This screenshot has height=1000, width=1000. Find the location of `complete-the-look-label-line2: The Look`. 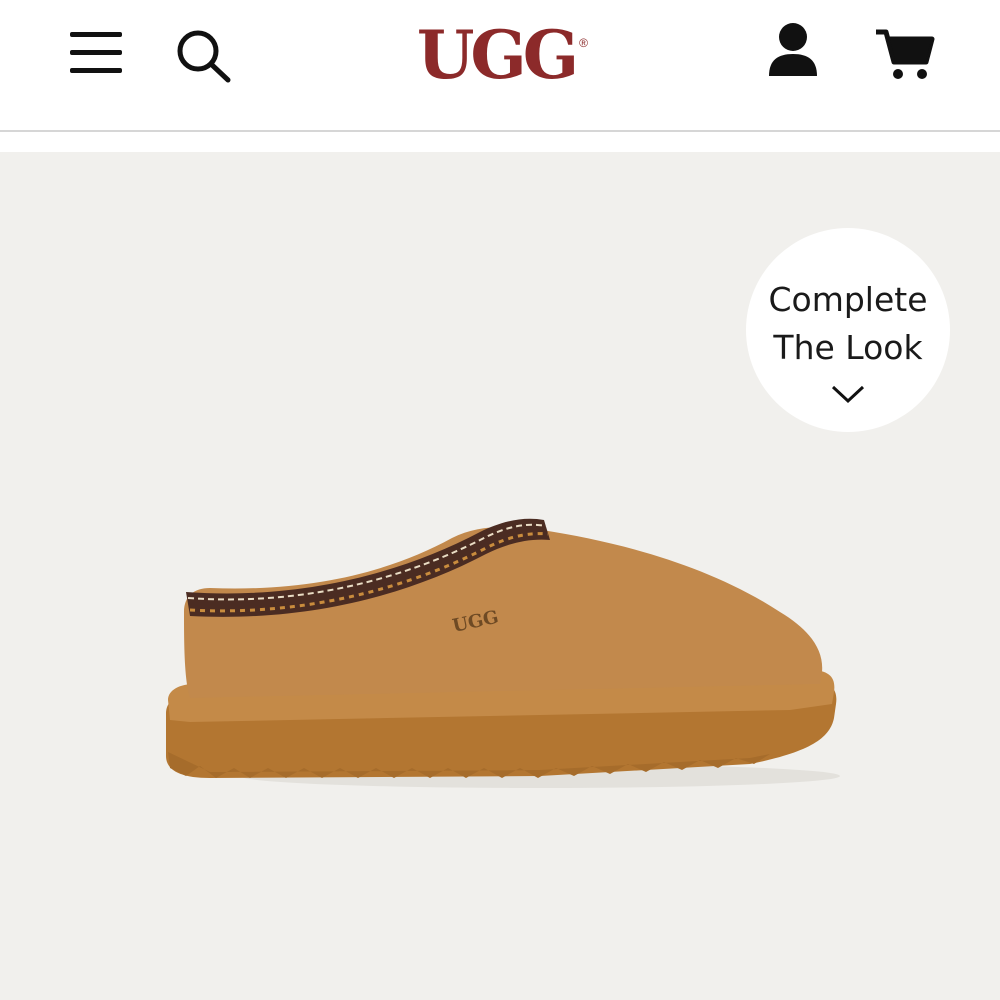

complete-the-look-label-line2: The Look is located at coordinates (848, 347).